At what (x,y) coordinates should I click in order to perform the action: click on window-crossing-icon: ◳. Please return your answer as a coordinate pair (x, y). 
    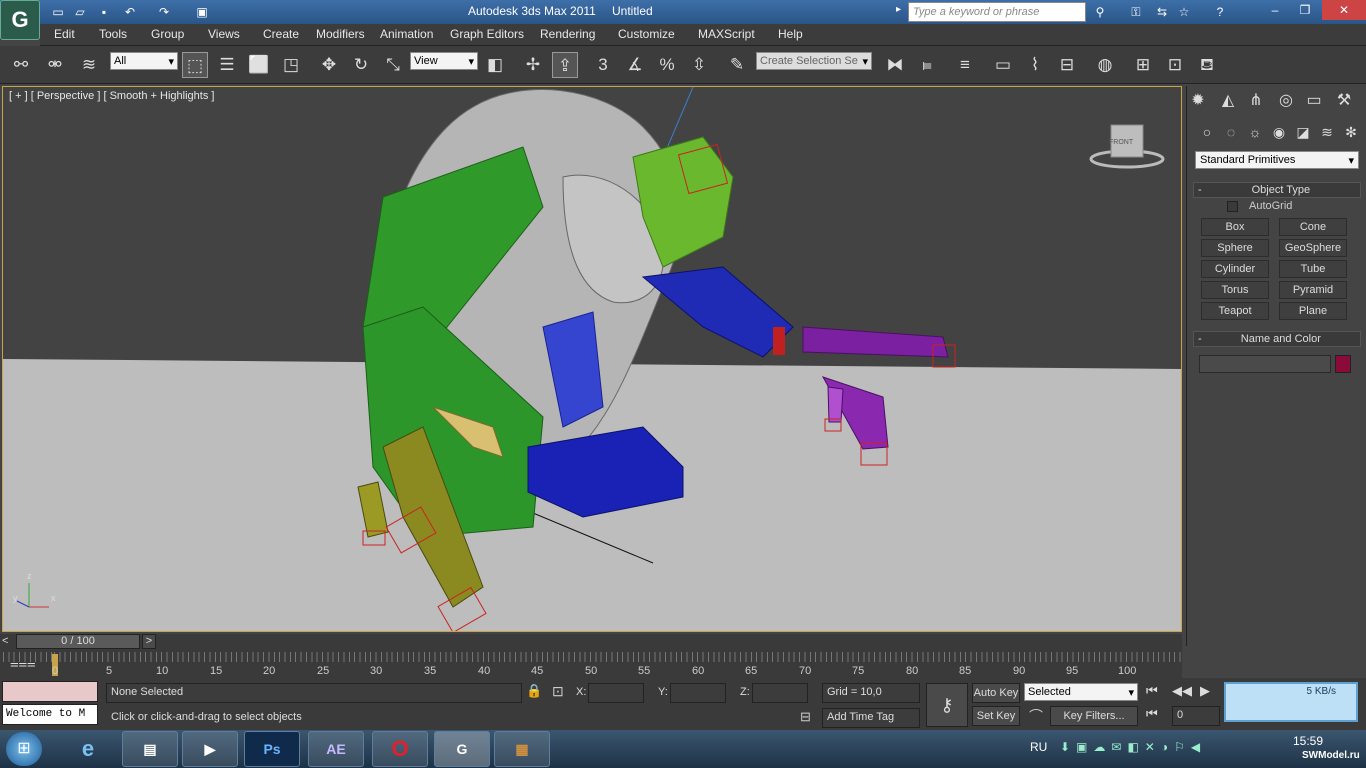
    Looking at the image, I should click on (291, 65).